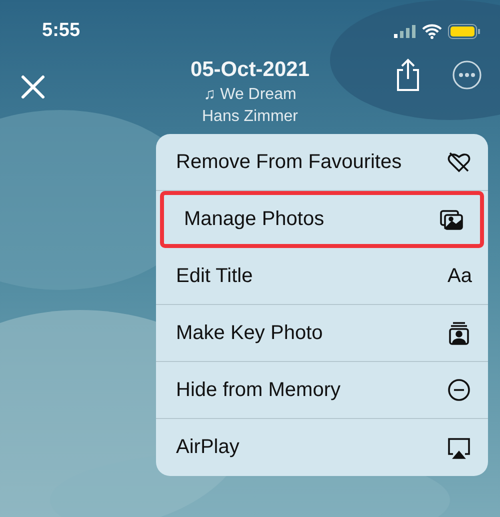 This screenshot has width=500, height=517. What do you see at coordinates (432, 31) in the screenshot?
I see `wifi-icon` at bounding box center [432, 31].